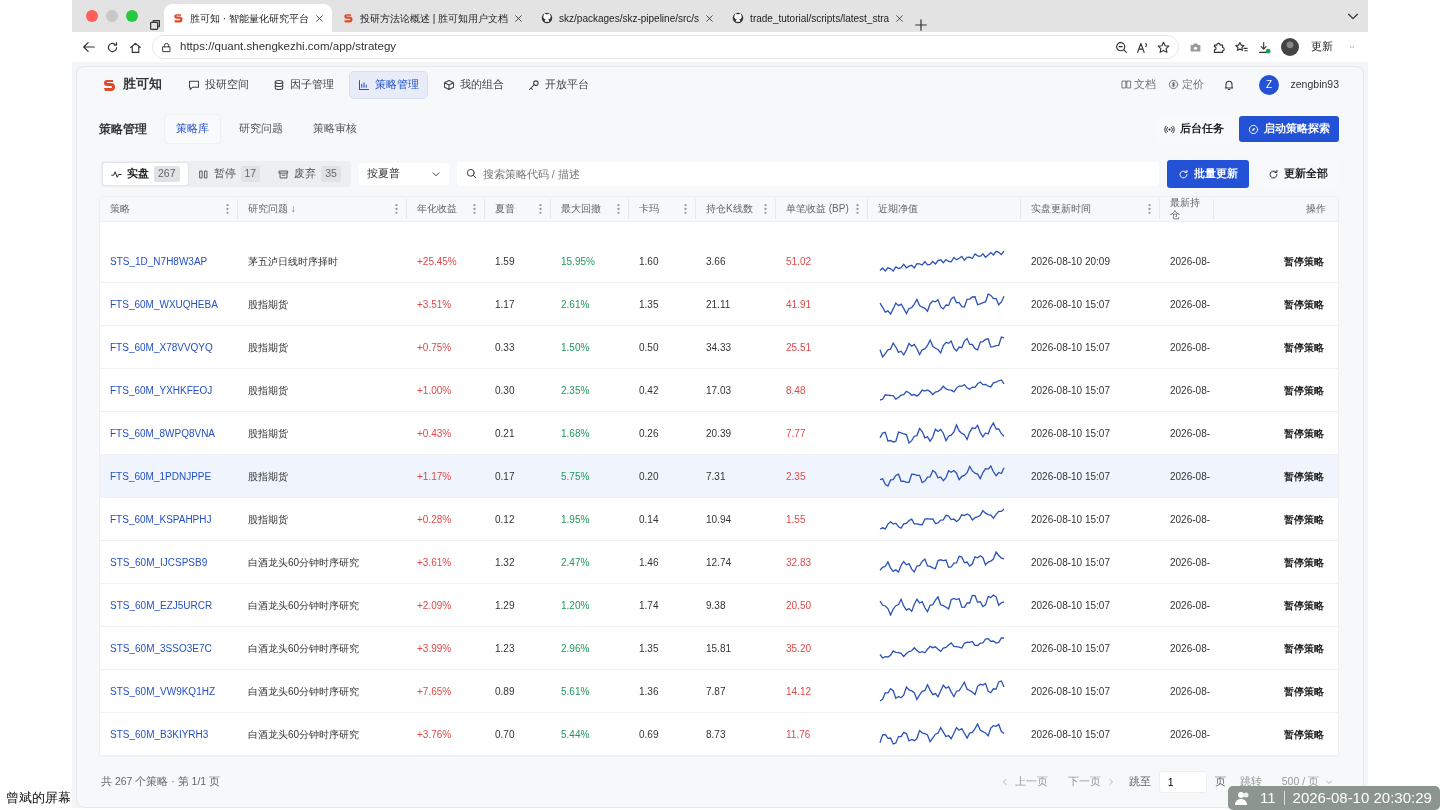  What do you see at coordinates (719, 476) in the screenshot?
I see `table-row: FTS_60M_1PDNJPPE 股指期货 +1.17% 0.17 5.75% 0.20 7.31 2.35 2026-08-10 15:07 2026-08- 暂停策略` at bounding box center [719, 476].